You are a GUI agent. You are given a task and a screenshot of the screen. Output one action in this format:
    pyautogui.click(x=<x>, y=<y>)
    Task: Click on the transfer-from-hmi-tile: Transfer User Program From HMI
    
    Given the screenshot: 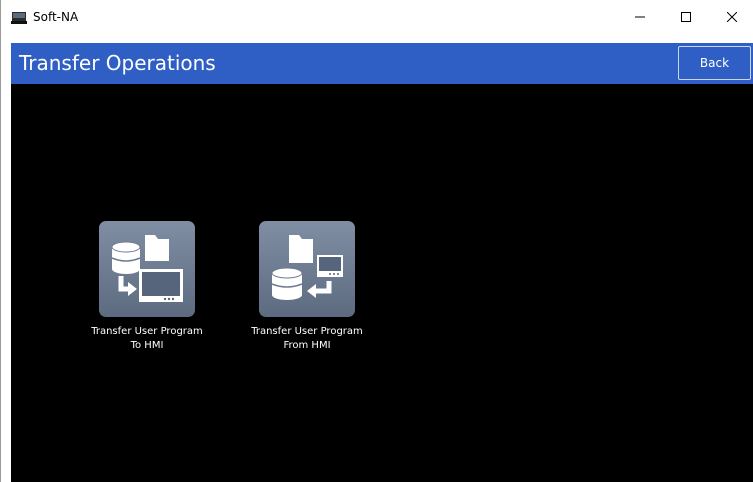 What is the action you would take?
    pyautogui.click(x=307, y=301)
    